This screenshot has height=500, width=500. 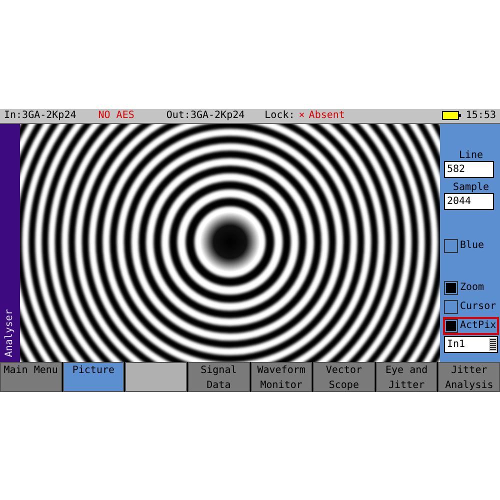 I want to click on menu-button: Vector Scope, so click(x=344, y=377).